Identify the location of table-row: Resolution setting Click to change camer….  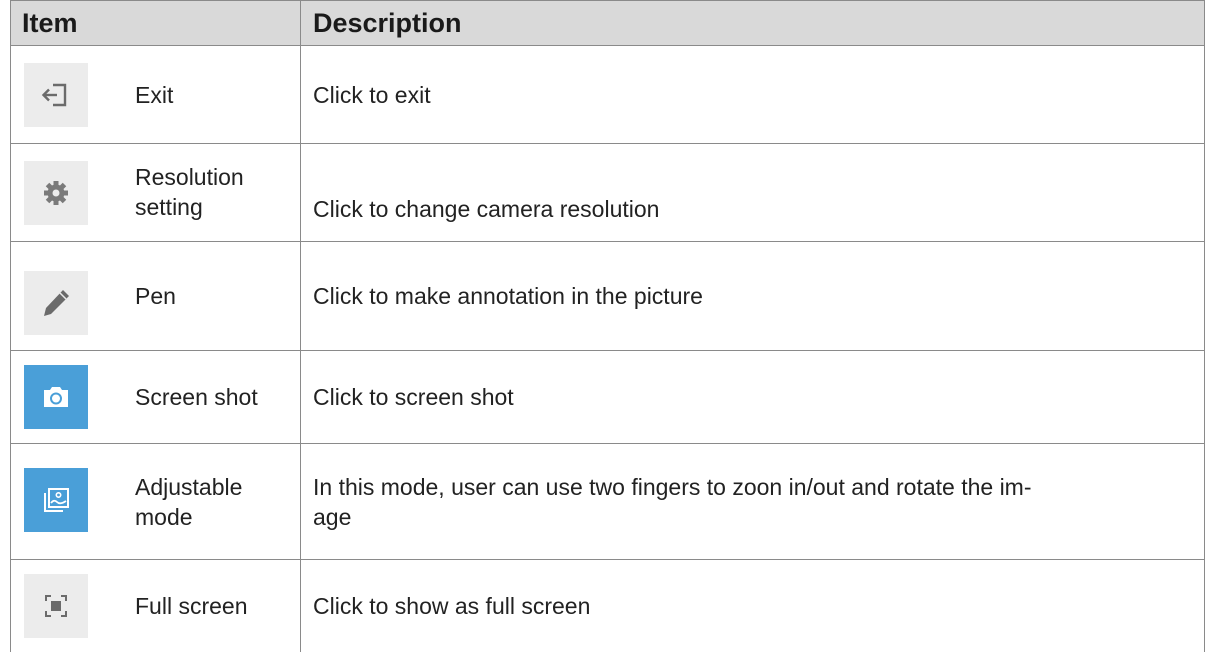
(607, 192).